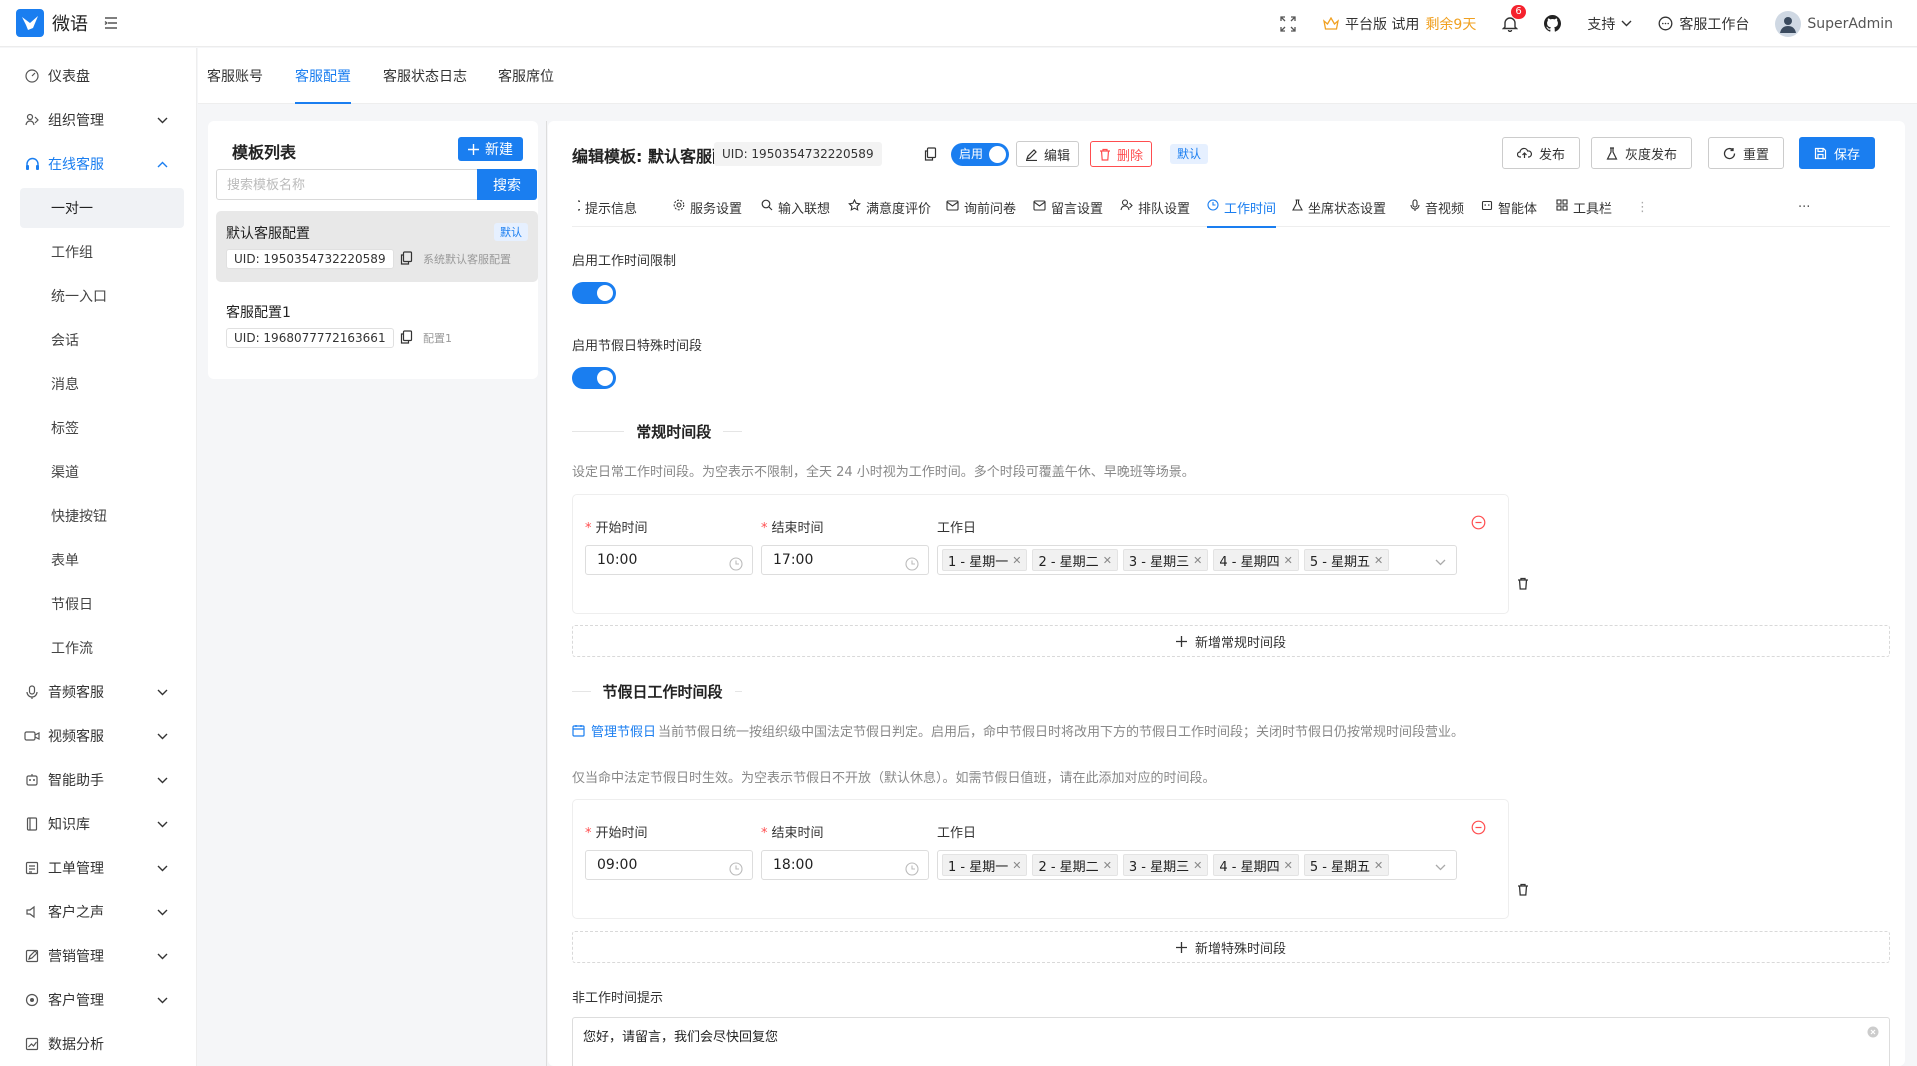 This screenshot has height=1066, width=1917. What do you see at coordinates (1121, 154) in the screenshot?
I see `delete-button: 删除` at bounding box center [1121, 154].